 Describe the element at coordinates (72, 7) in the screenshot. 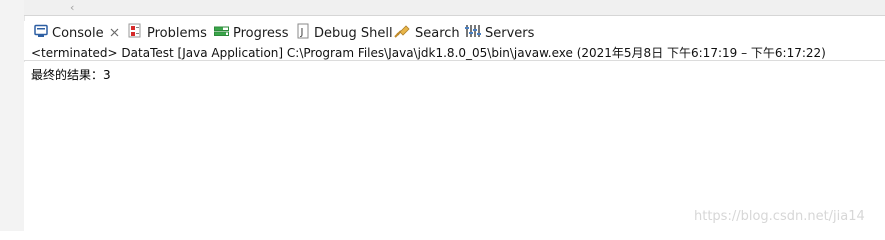

I see `scroll-left-arrow-icon: ‹` at that location.